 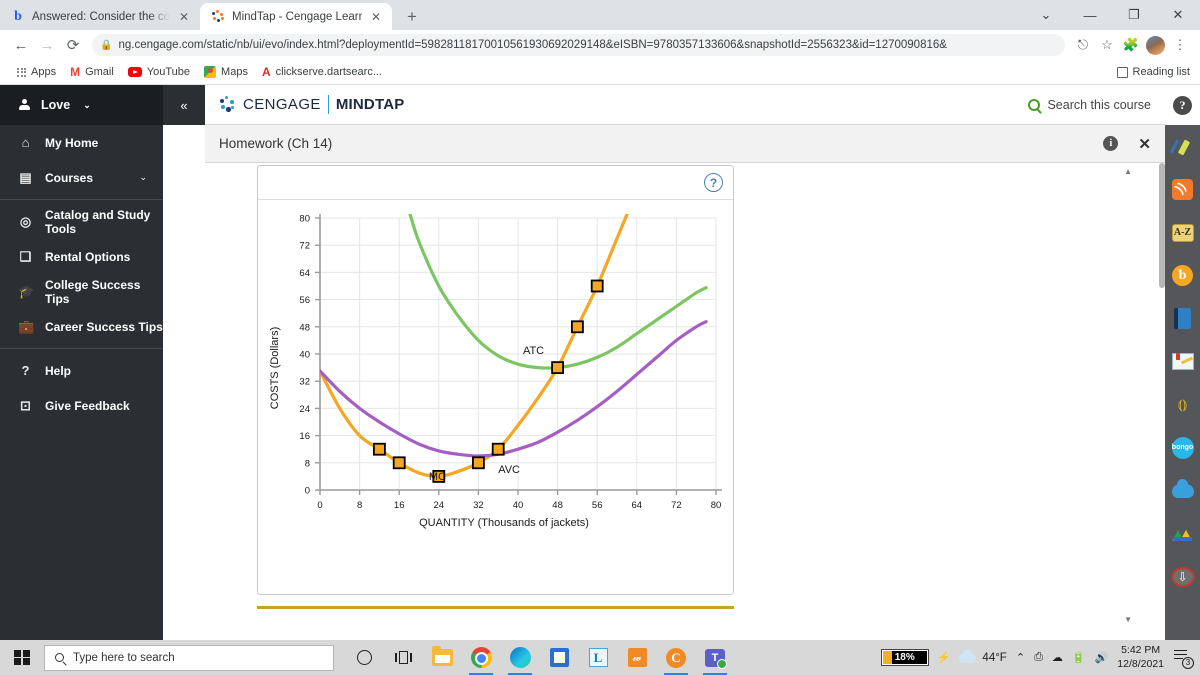 What do you see at coordinates (520, 657) in the screenshot?
I see `taskbar-edge` at bounding box center [520, 657].